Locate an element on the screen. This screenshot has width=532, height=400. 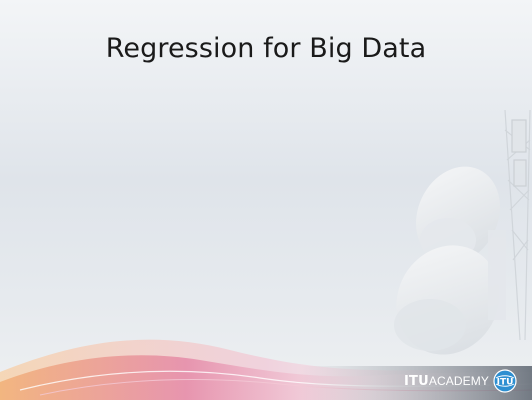
itu-emblem-icon: ITU is located at coordinates (505, 381).